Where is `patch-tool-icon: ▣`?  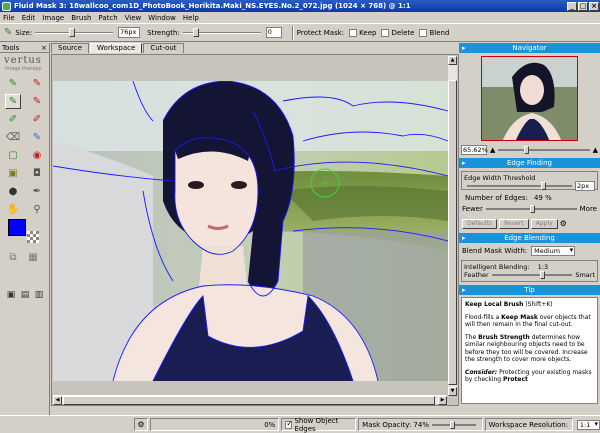 patch-tool-icon: ▣ is located at coordinates (13, 173).